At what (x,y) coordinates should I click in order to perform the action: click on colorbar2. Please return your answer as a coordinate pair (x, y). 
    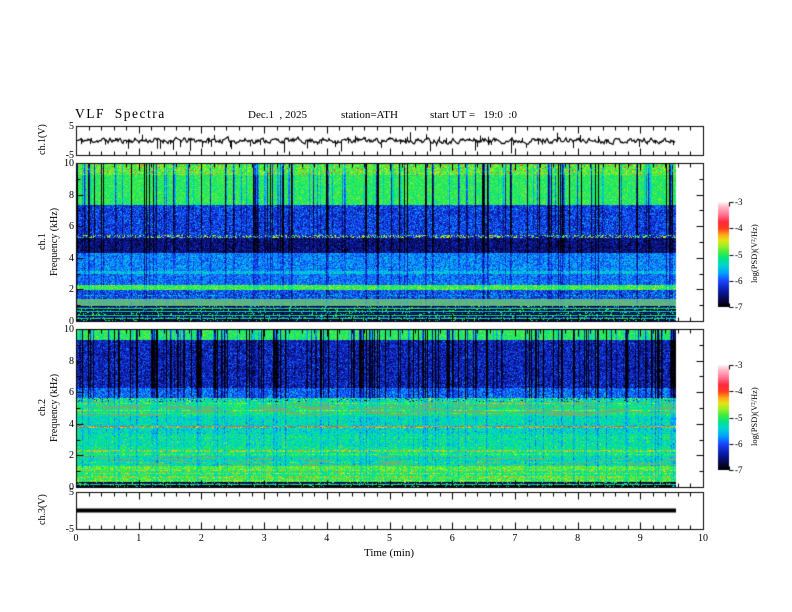
    Looking at the image, I should click on (723, 417).